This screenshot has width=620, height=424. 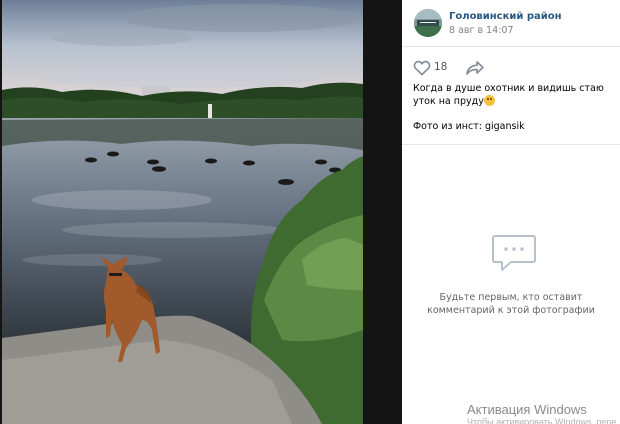 What do you see at coordinates (511, 68) in the screenshot?
I see `post-actions: 18` at bounding box center [511, 68].